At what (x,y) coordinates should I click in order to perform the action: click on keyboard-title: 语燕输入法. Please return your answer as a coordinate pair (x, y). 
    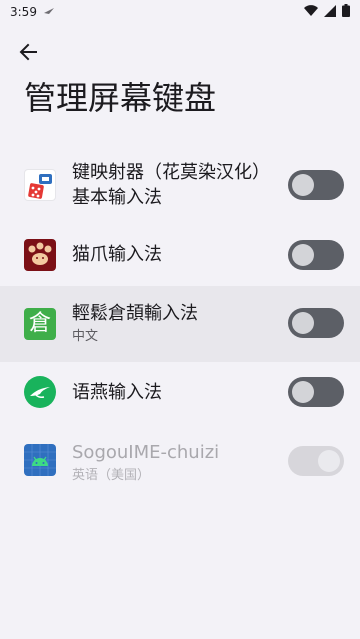
    Looking at the image, I should click on (117, 392).